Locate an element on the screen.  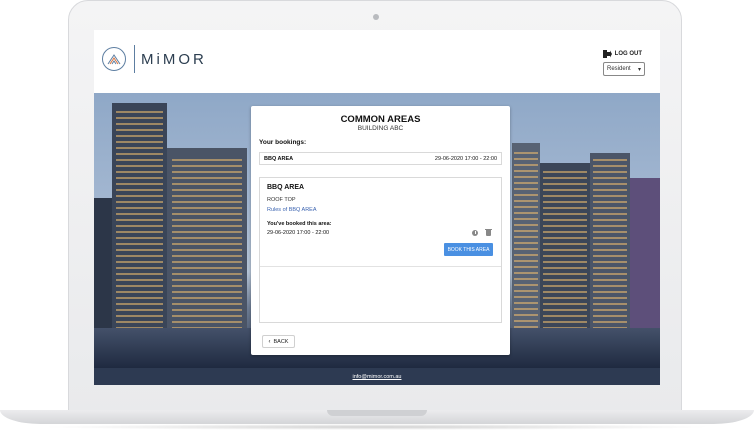
logo-divider is located at coordinates (134, 59).